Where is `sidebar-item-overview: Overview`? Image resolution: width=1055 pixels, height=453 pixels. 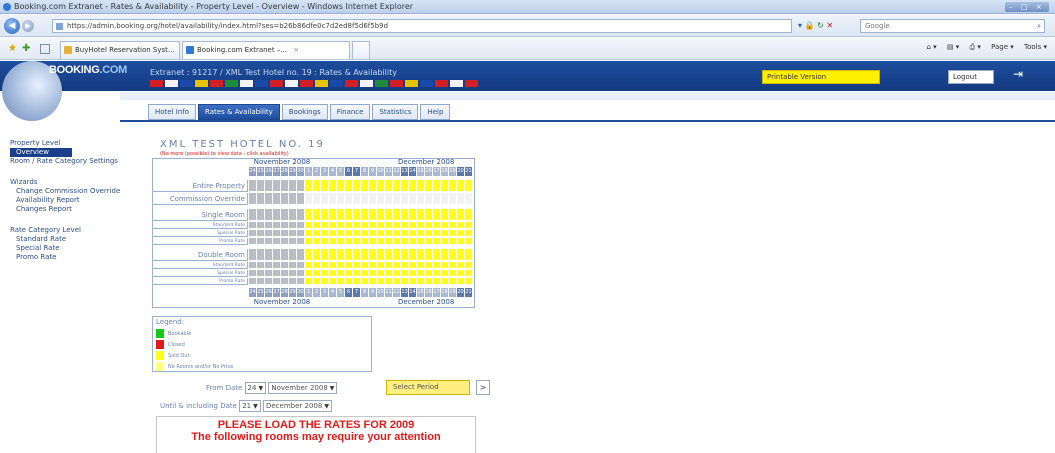 sidebar-item-overview: Overview is located at coordinates (41, 152).